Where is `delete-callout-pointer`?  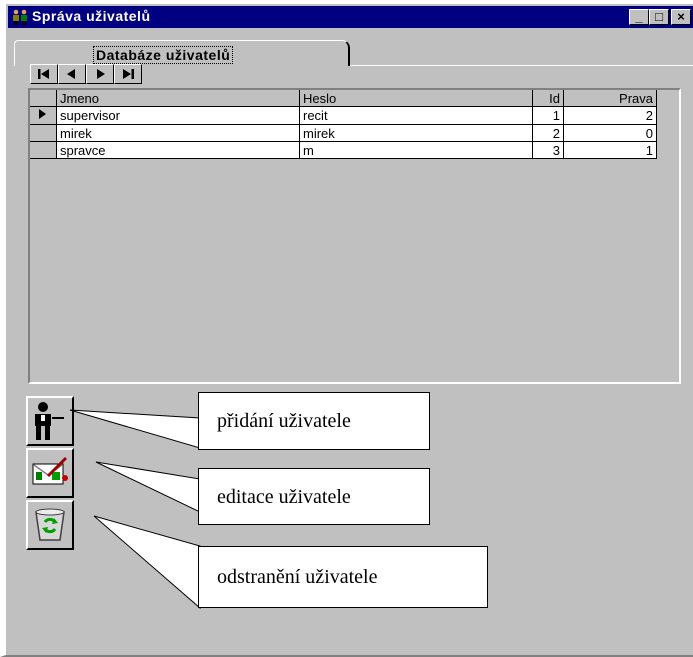 delete-callout-pointer is located at coordinates (147, 562).